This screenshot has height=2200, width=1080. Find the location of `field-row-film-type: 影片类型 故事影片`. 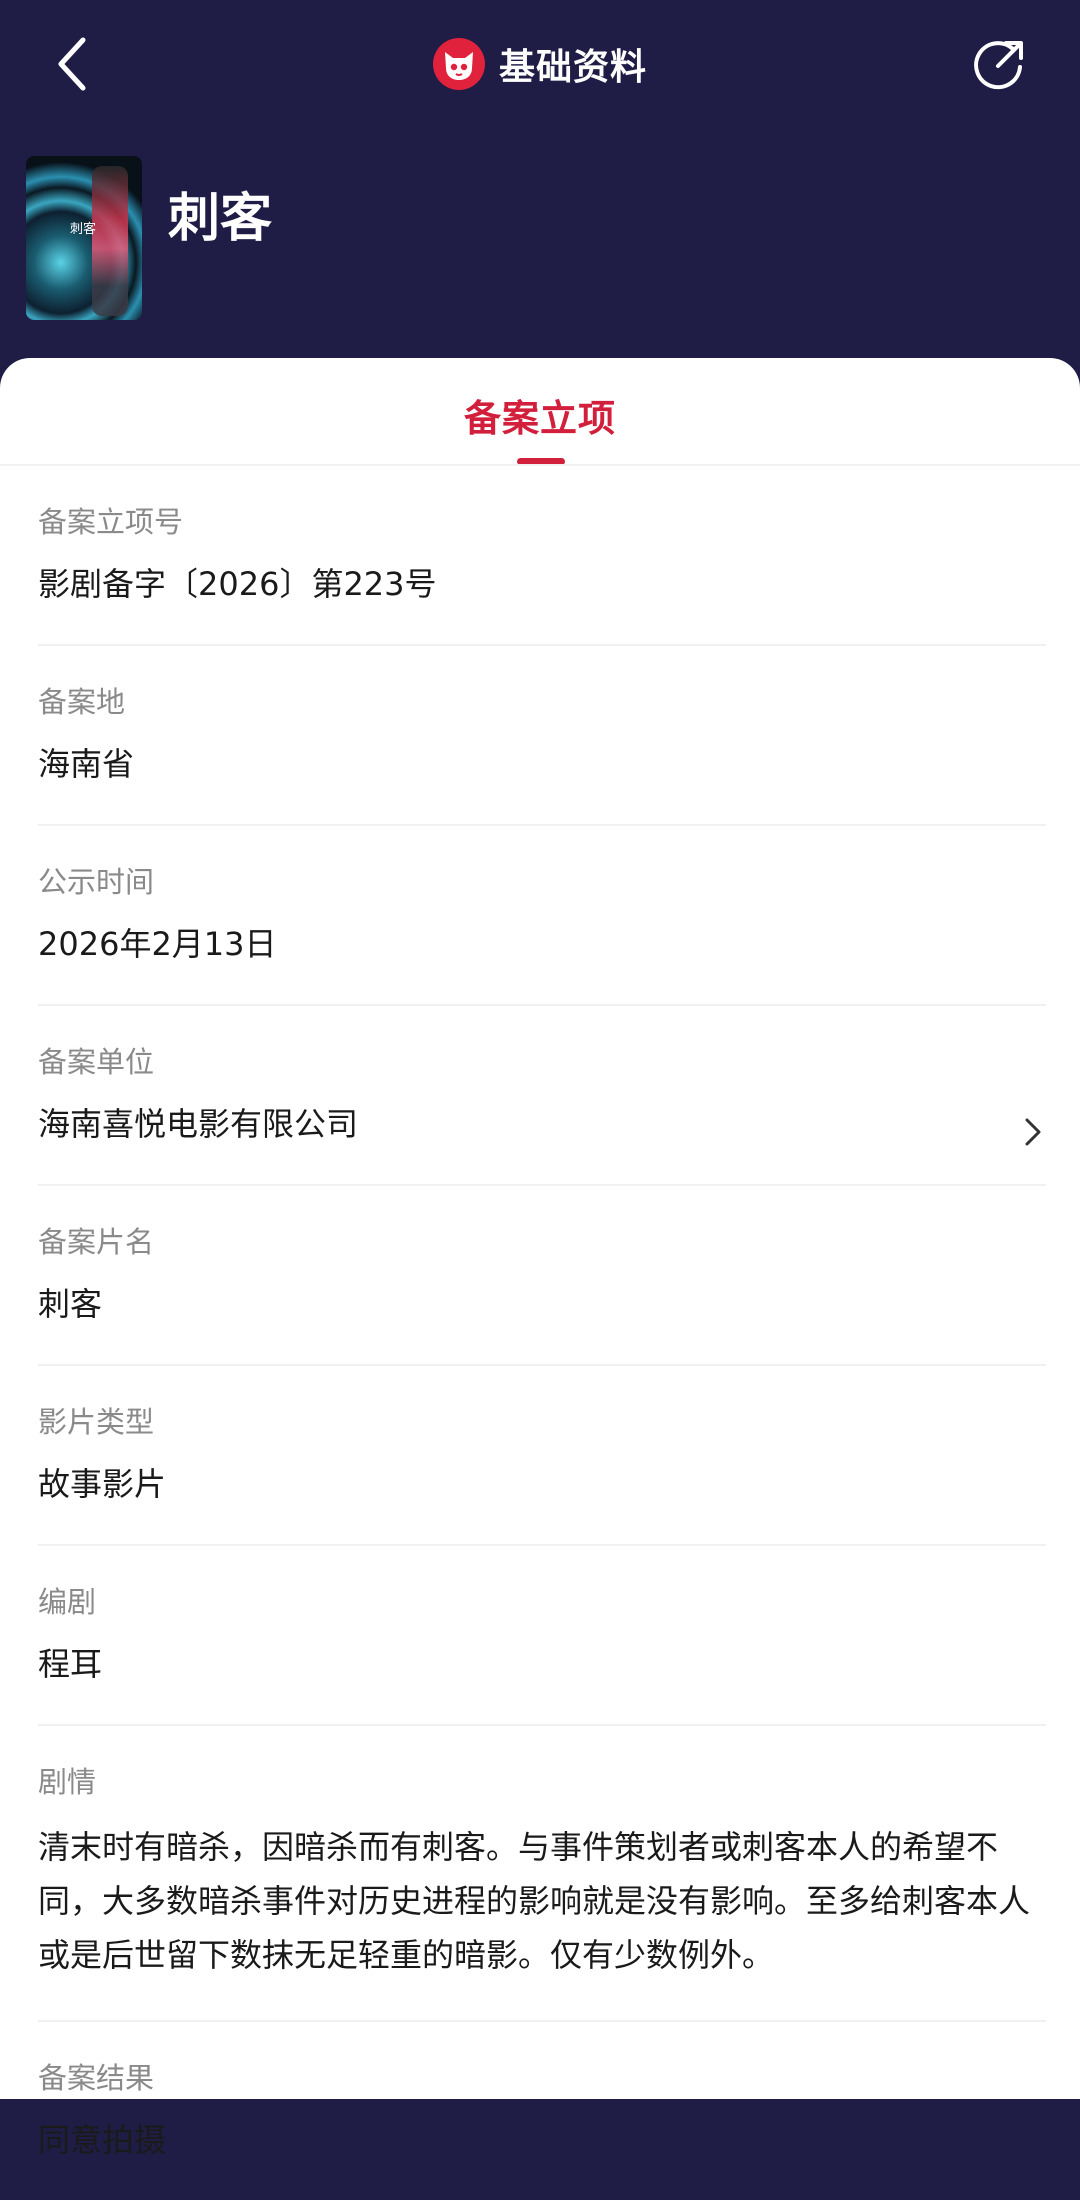

field-row-film-type: 影片类型 故事影片 is located at coordinates (542, 1456).